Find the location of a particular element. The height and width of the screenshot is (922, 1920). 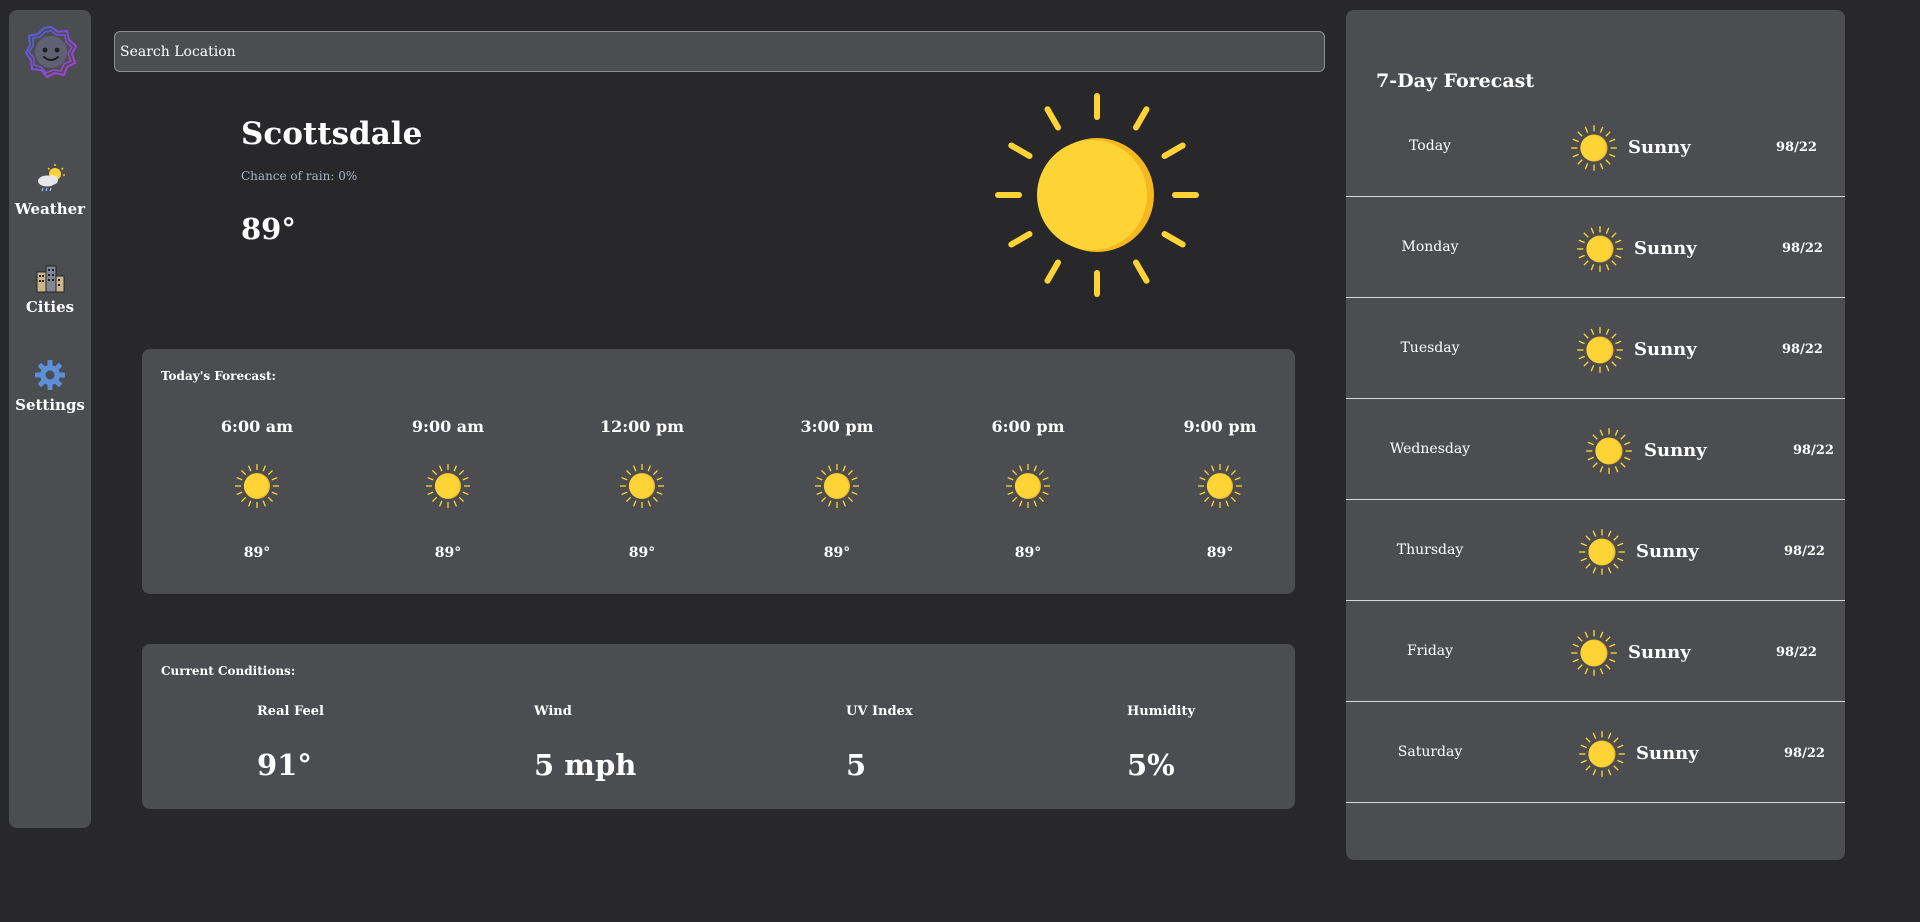

day-name: Today is located at coordinates (1430, 146).